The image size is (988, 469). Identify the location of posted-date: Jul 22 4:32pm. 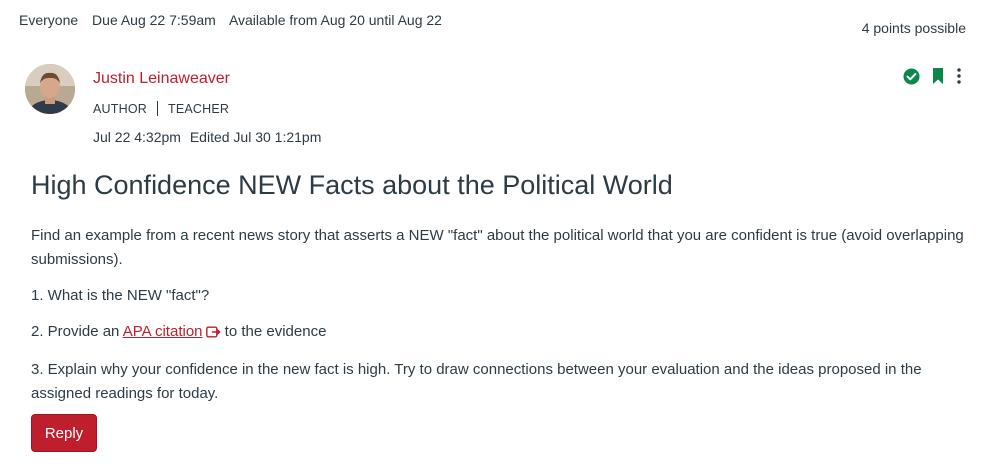
(137, 137).